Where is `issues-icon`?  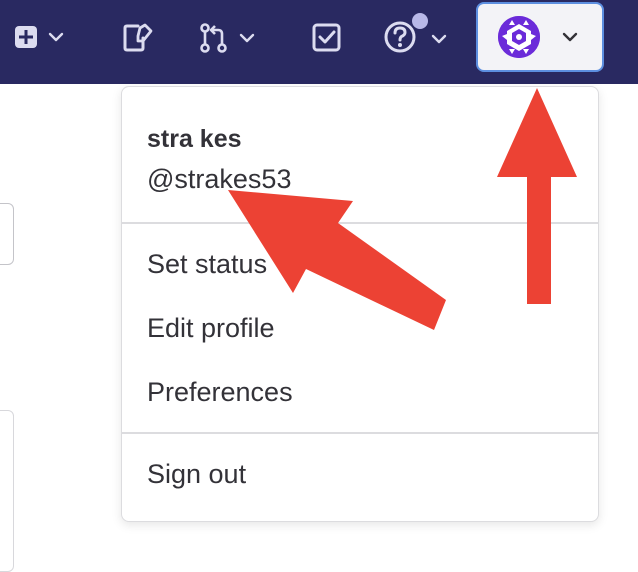
issues-icon is located at coordinates (138, 37).